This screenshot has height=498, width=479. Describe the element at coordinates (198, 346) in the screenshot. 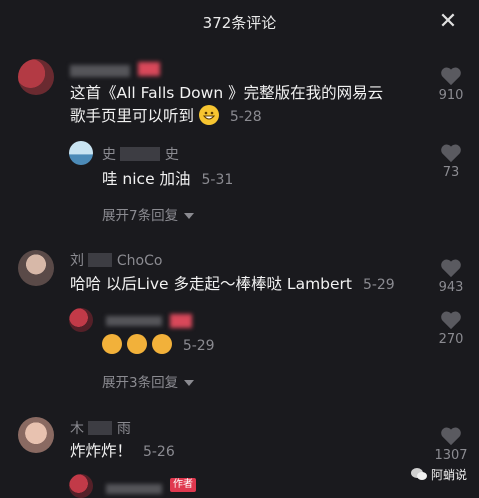

I see `reply-date: 5-29` at that location.